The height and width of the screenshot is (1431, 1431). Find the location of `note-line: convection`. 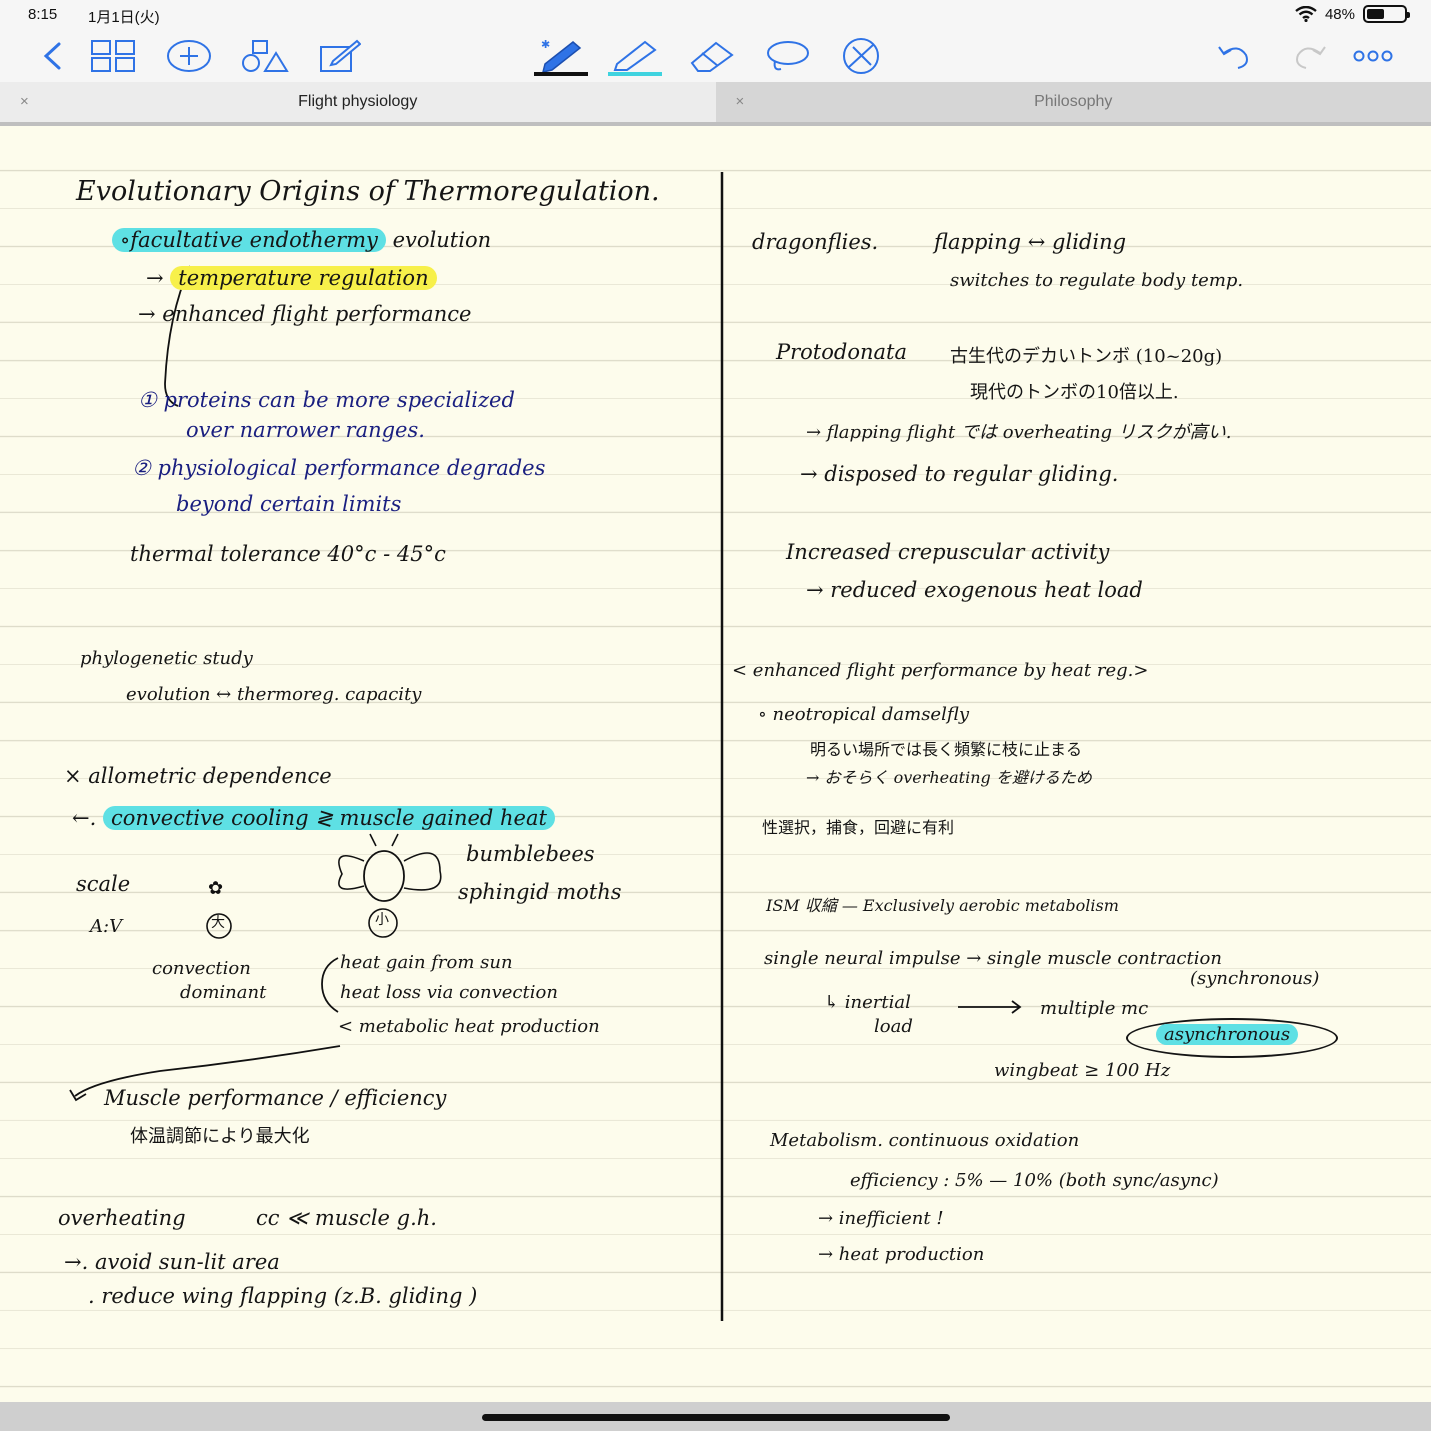

note-line: convection is located at coordinates (201, 968).